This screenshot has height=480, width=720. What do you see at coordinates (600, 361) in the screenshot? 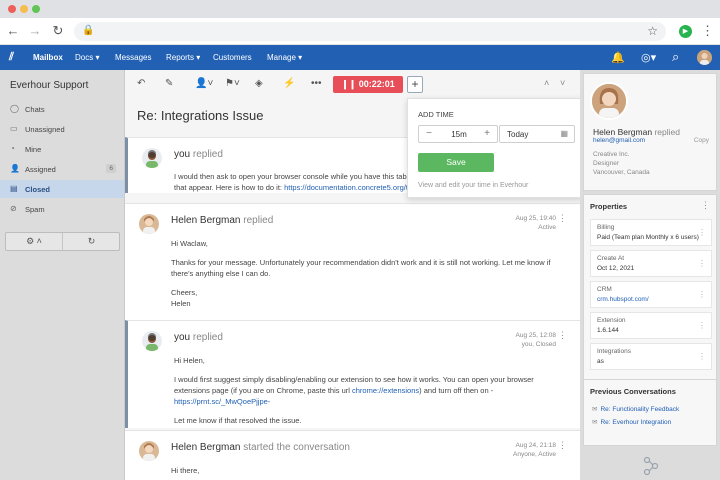
I see `property-value: as` at bounding box center [600, 361].